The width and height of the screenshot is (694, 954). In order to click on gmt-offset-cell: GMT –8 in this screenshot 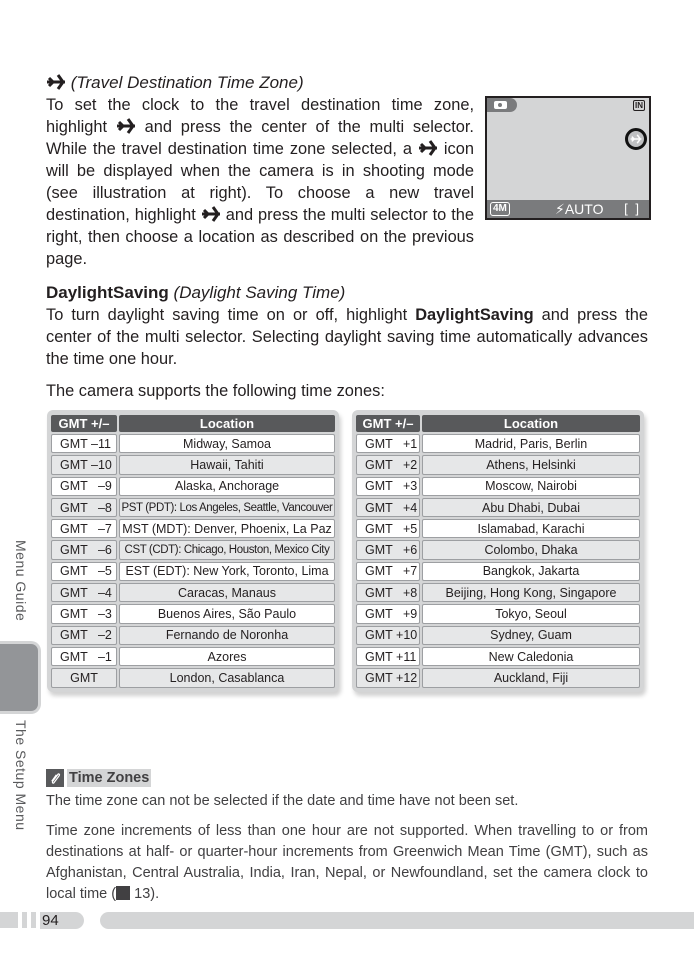, I will do `click(84, 507)`.